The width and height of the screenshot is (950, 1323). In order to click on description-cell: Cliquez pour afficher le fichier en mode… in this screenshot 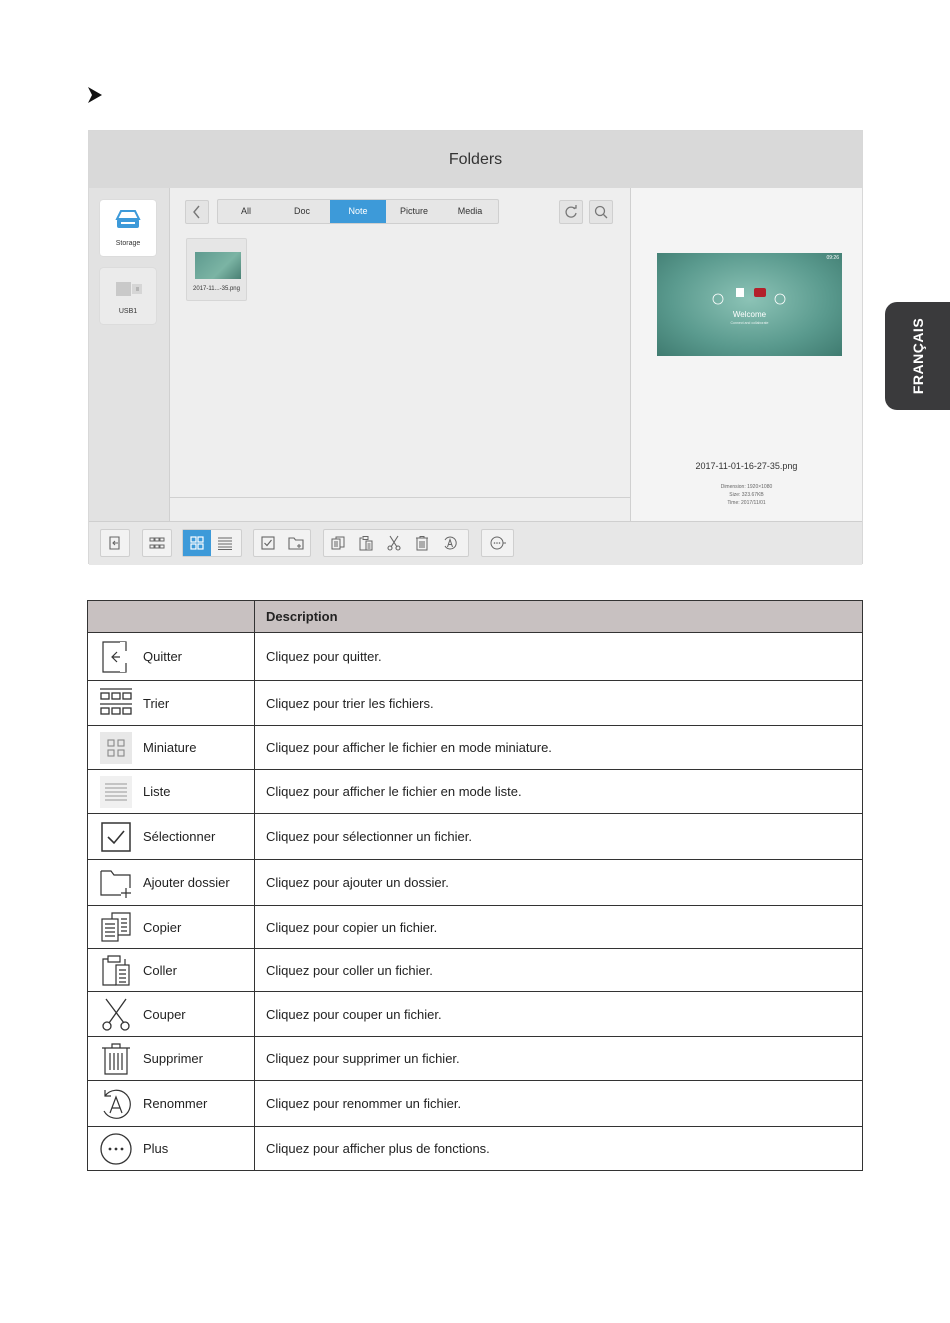, I will do `click(558, 747)`.